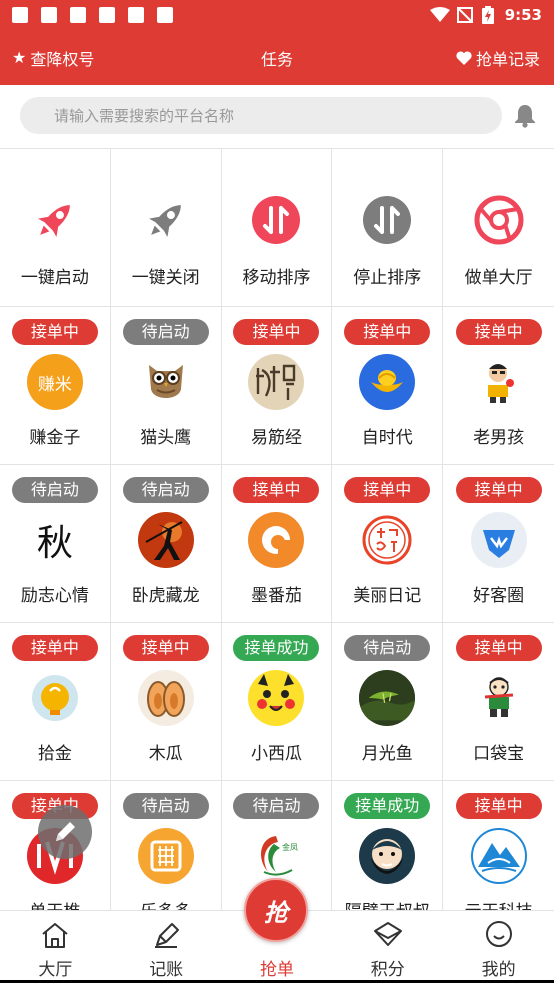 Image resolution: width=554 pixels, height=983 pixels. I want to click on nav-label: 大厅, so click(55, 970).